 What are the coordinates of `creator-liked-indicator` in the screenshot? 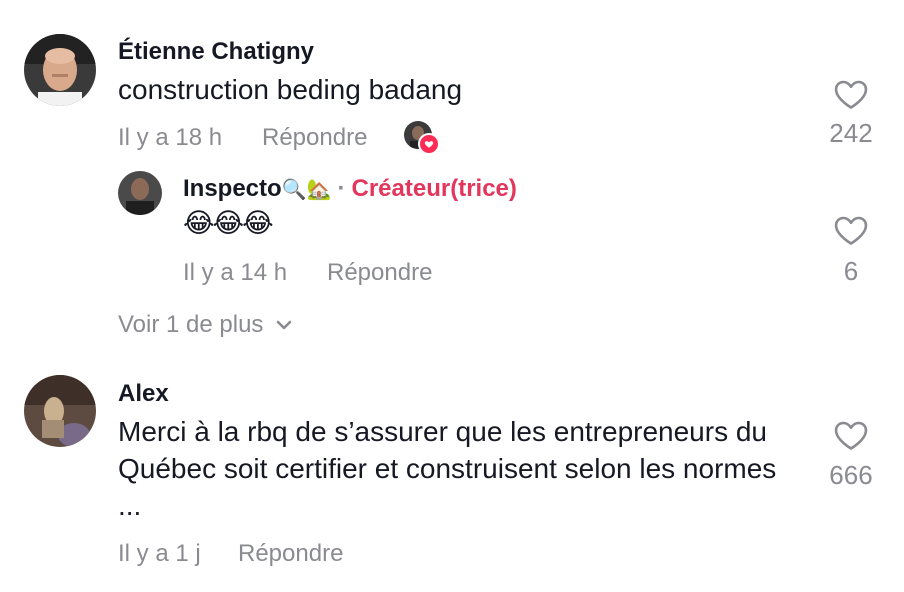 It's located at (422, 138).